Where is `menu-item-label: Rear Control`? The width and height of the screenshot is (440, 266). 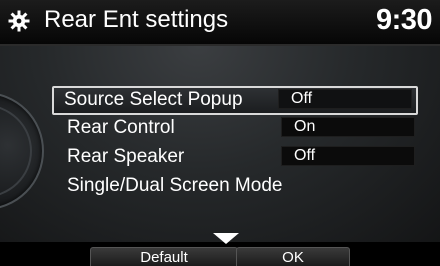
menu-item-label: Rear Control is located at coordinates (121, 127).